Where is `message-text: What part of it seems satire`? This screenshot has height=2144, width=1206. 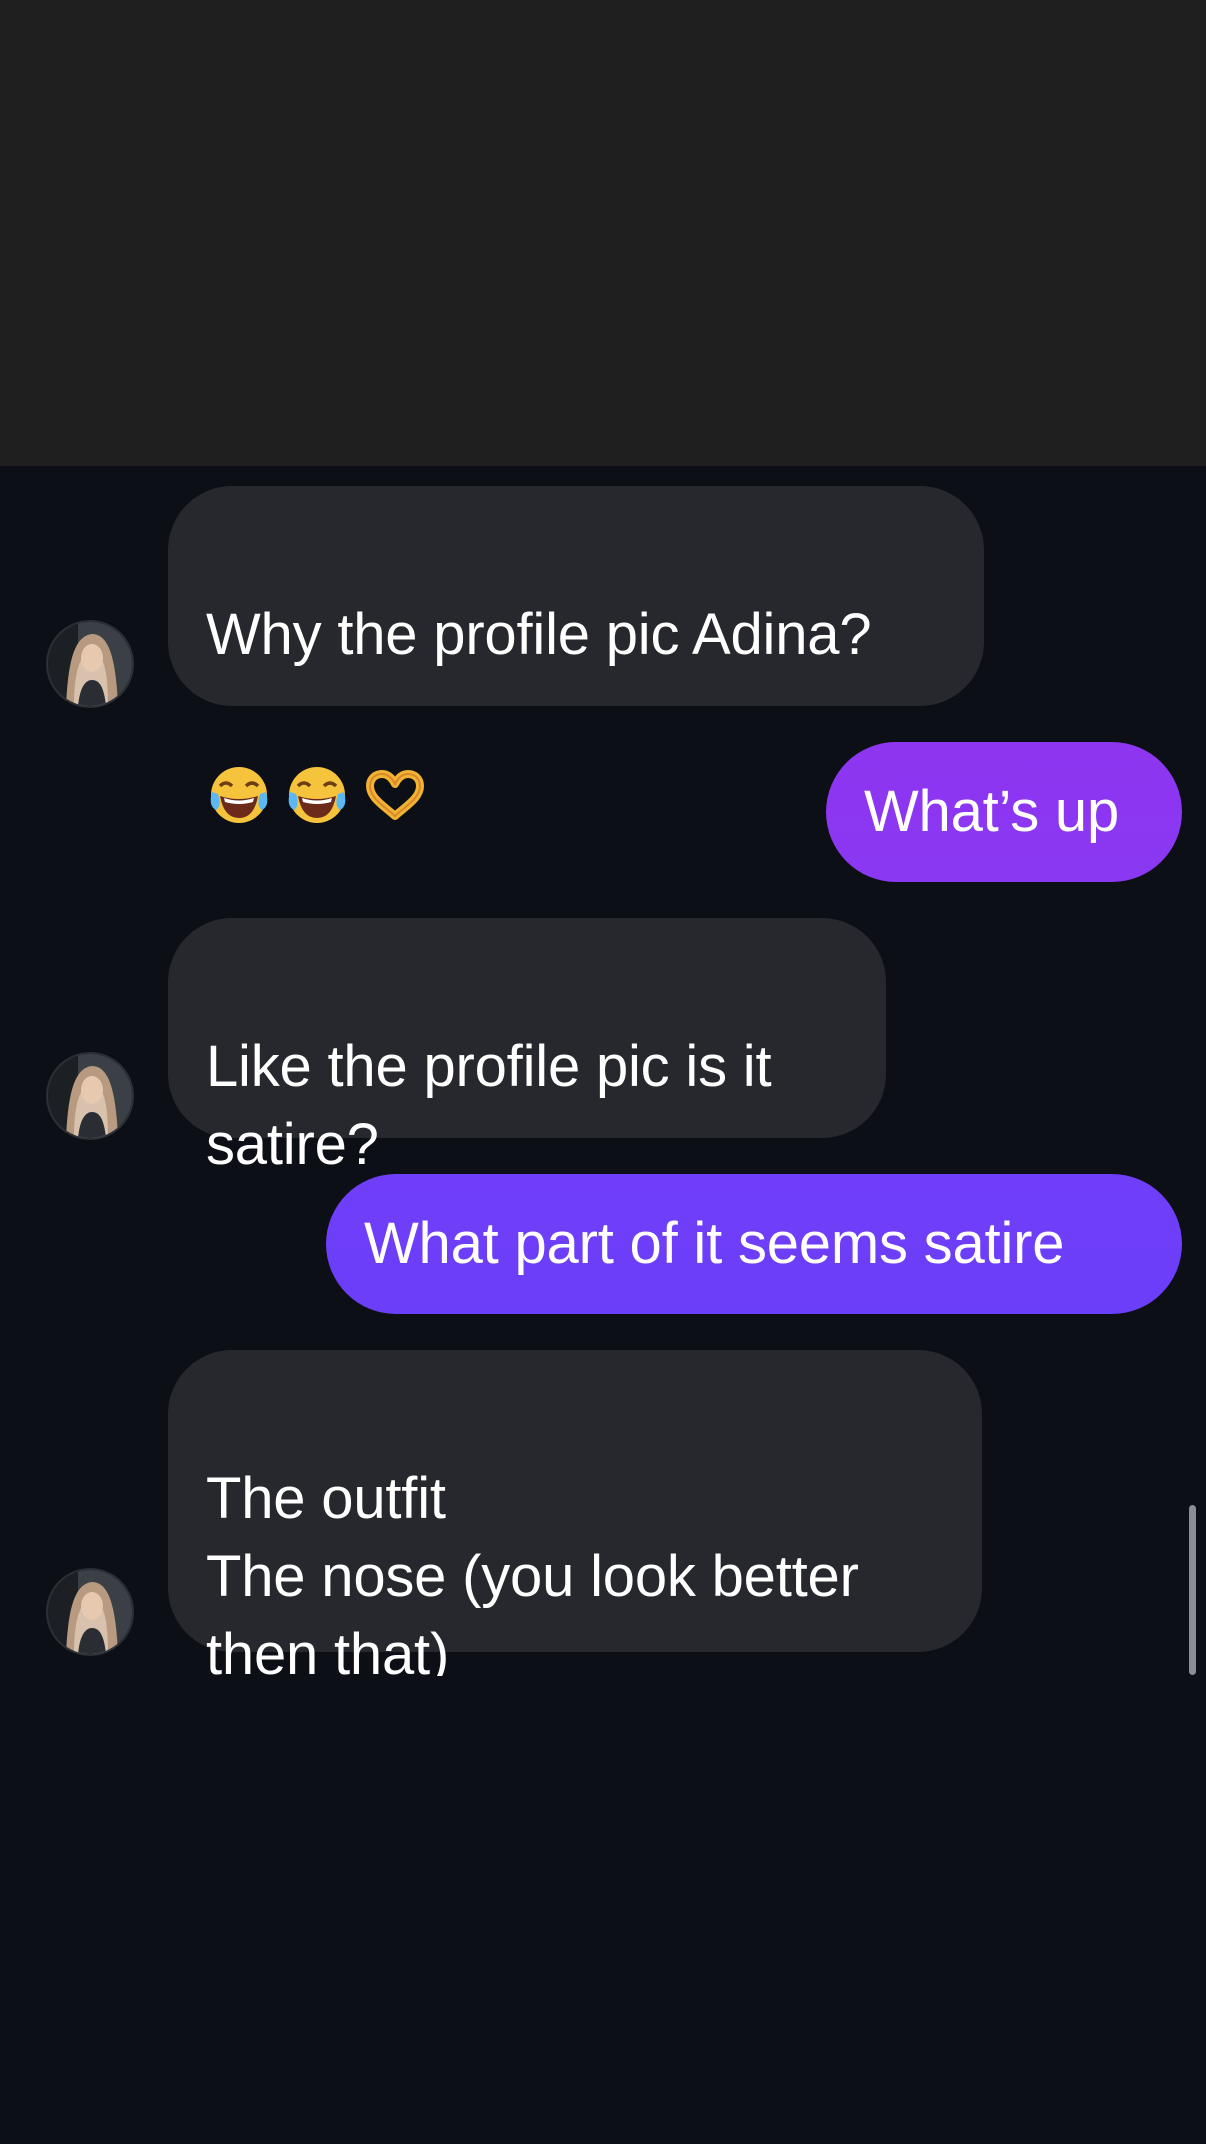
message-text: What part of it seems satire is located at coordinates (714, 1243).